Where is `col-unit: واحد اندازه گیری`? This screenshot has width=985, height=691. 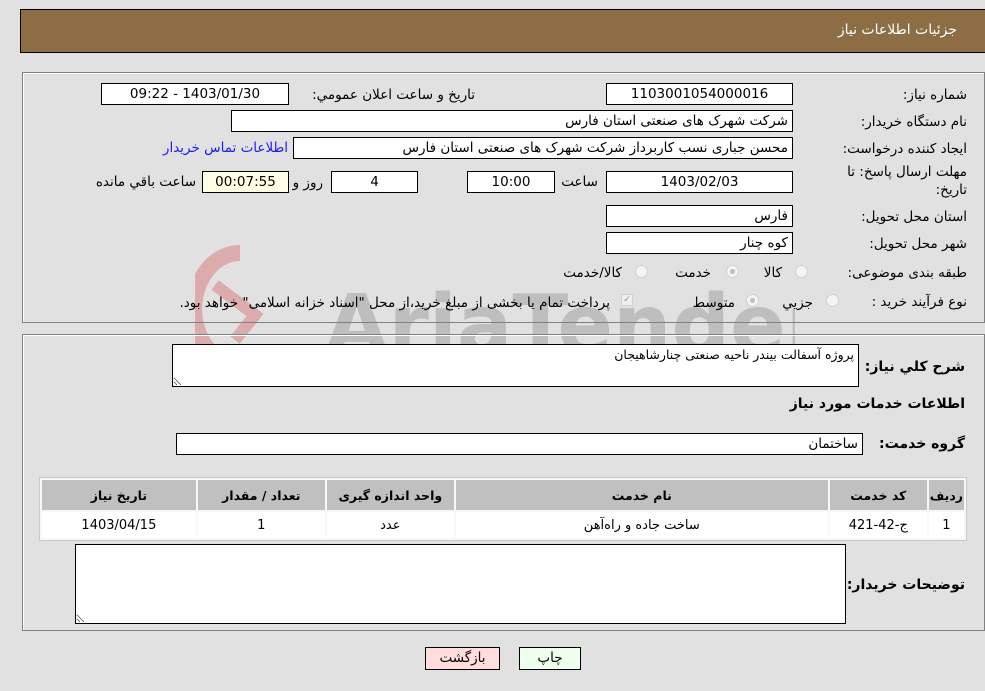 col-unit: واحد اندازه گیری is located at coordinates (390, 495).